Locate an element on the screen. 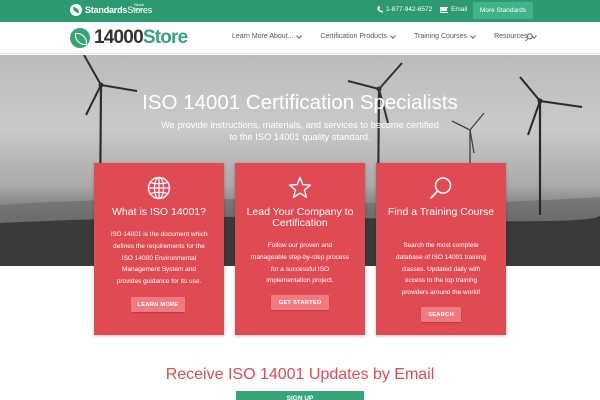  learn-more-button: LEARN MORE is located at coordinates (158, 304).